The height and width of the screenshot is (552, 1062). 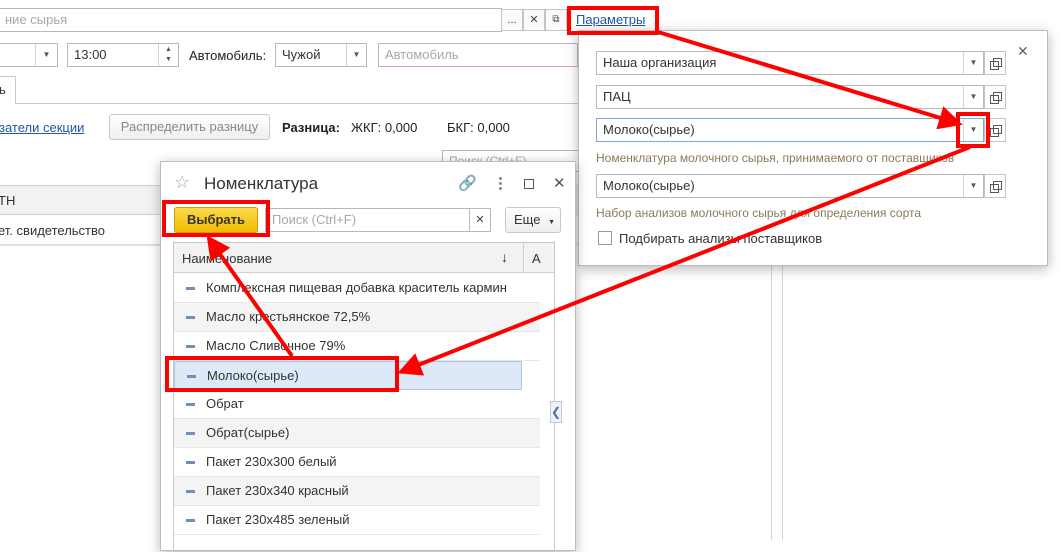 What do you see at coordinates (250, 296) in the screenshot?
I see `arrow-milk-to-select` at bounding box center [250, 296].